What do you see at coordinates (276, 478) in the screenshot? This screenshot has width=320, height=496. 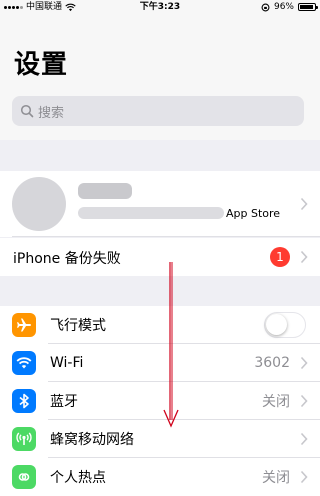 I see `personal-hotspot-value: 关闭` at bounding box center [276, 478].